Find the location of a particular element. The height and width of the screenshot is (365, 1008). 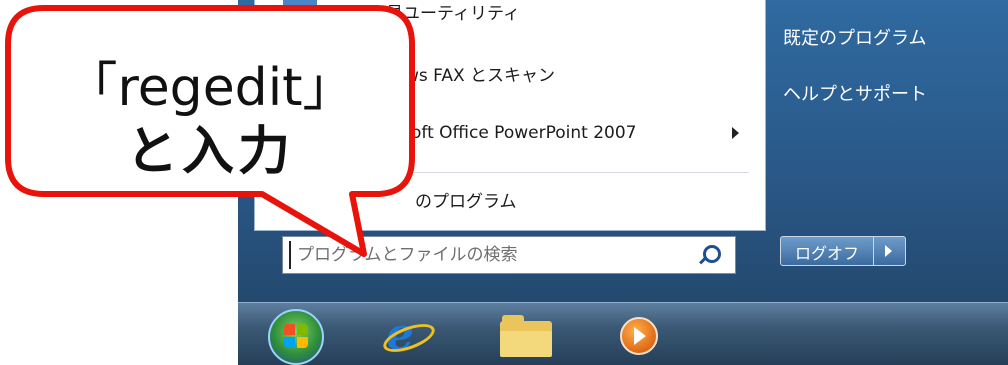

callout-line-1: 「regedit」 is located at coordinates (210, 88).